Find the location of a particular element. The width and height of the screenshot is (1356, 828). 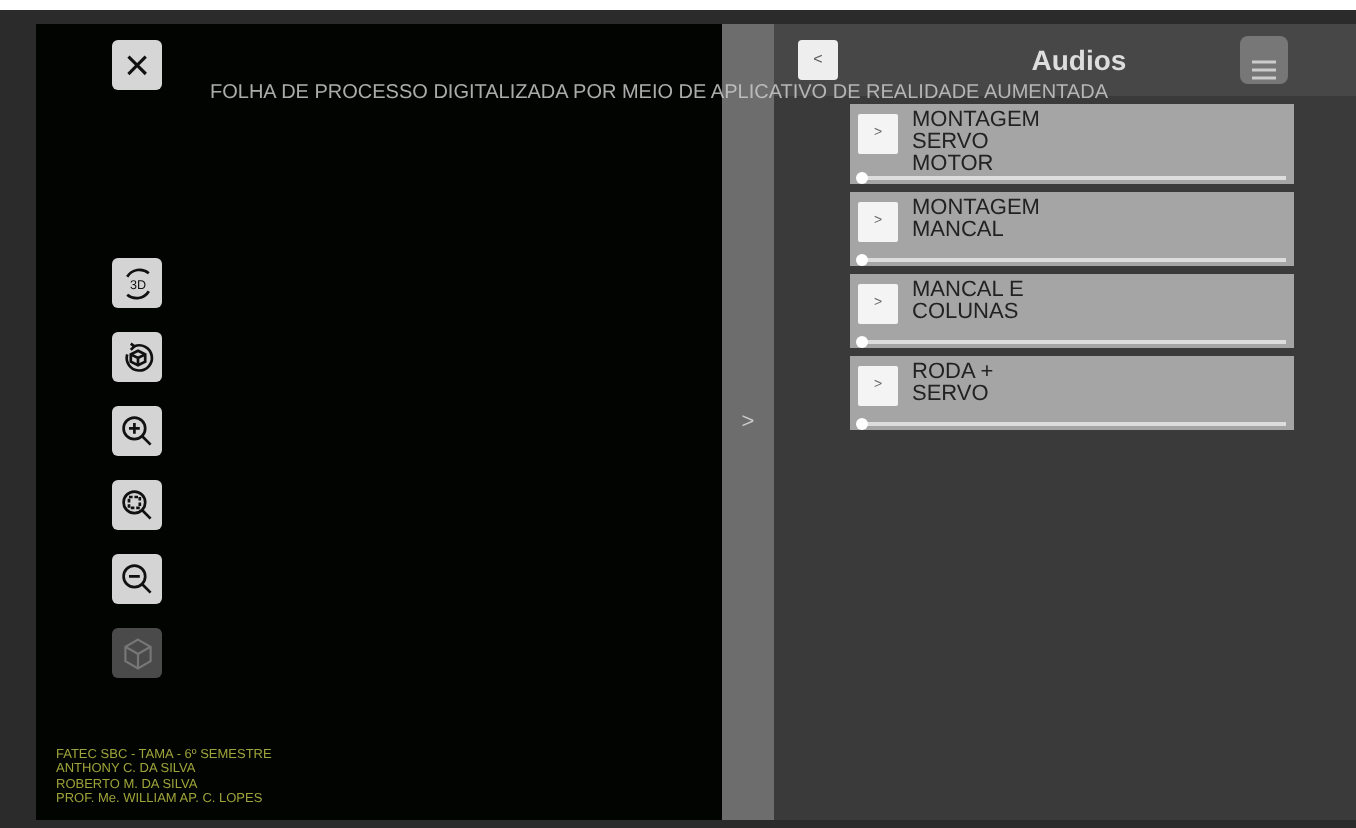

zoom-in-button is located at coordinates (137, 431).